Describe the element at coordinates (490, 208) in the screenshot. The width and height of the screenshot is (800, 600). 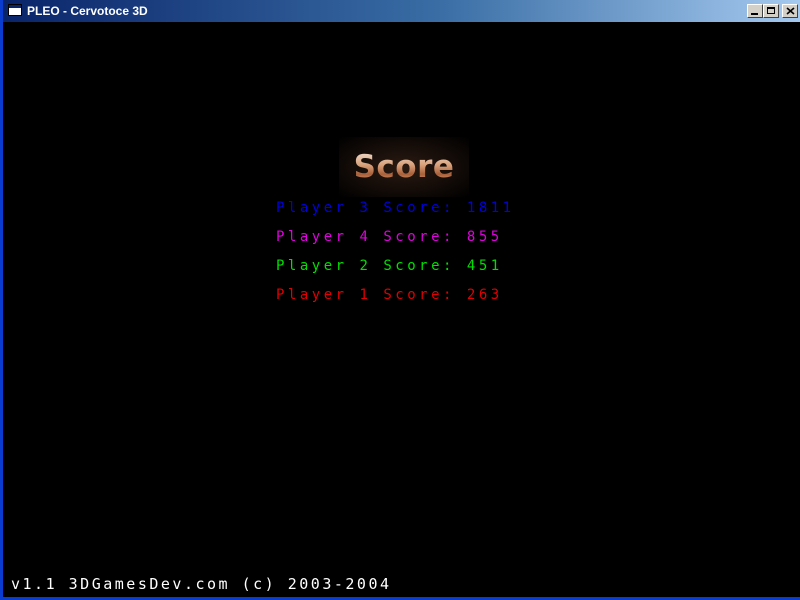
I see `score-value: 1811` at that location.